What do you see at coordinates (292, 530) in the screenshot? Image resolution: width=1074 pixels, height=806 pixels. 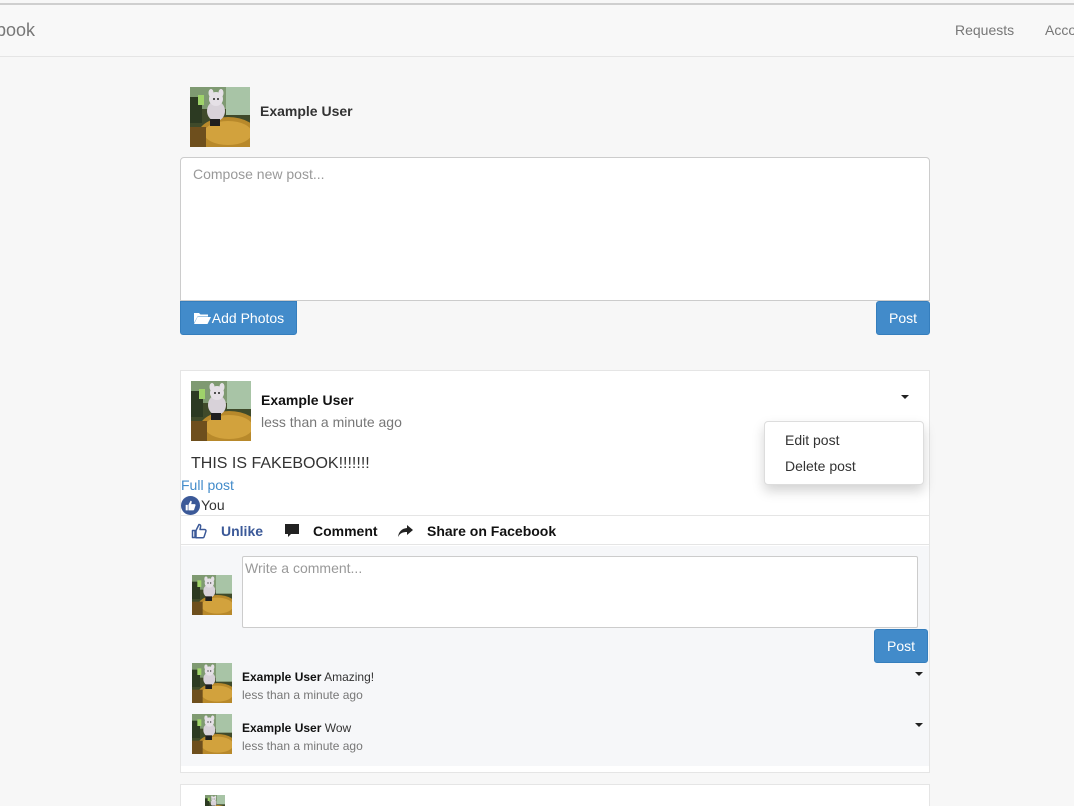 I see `comment-icon` at bounding box center [292, 530].